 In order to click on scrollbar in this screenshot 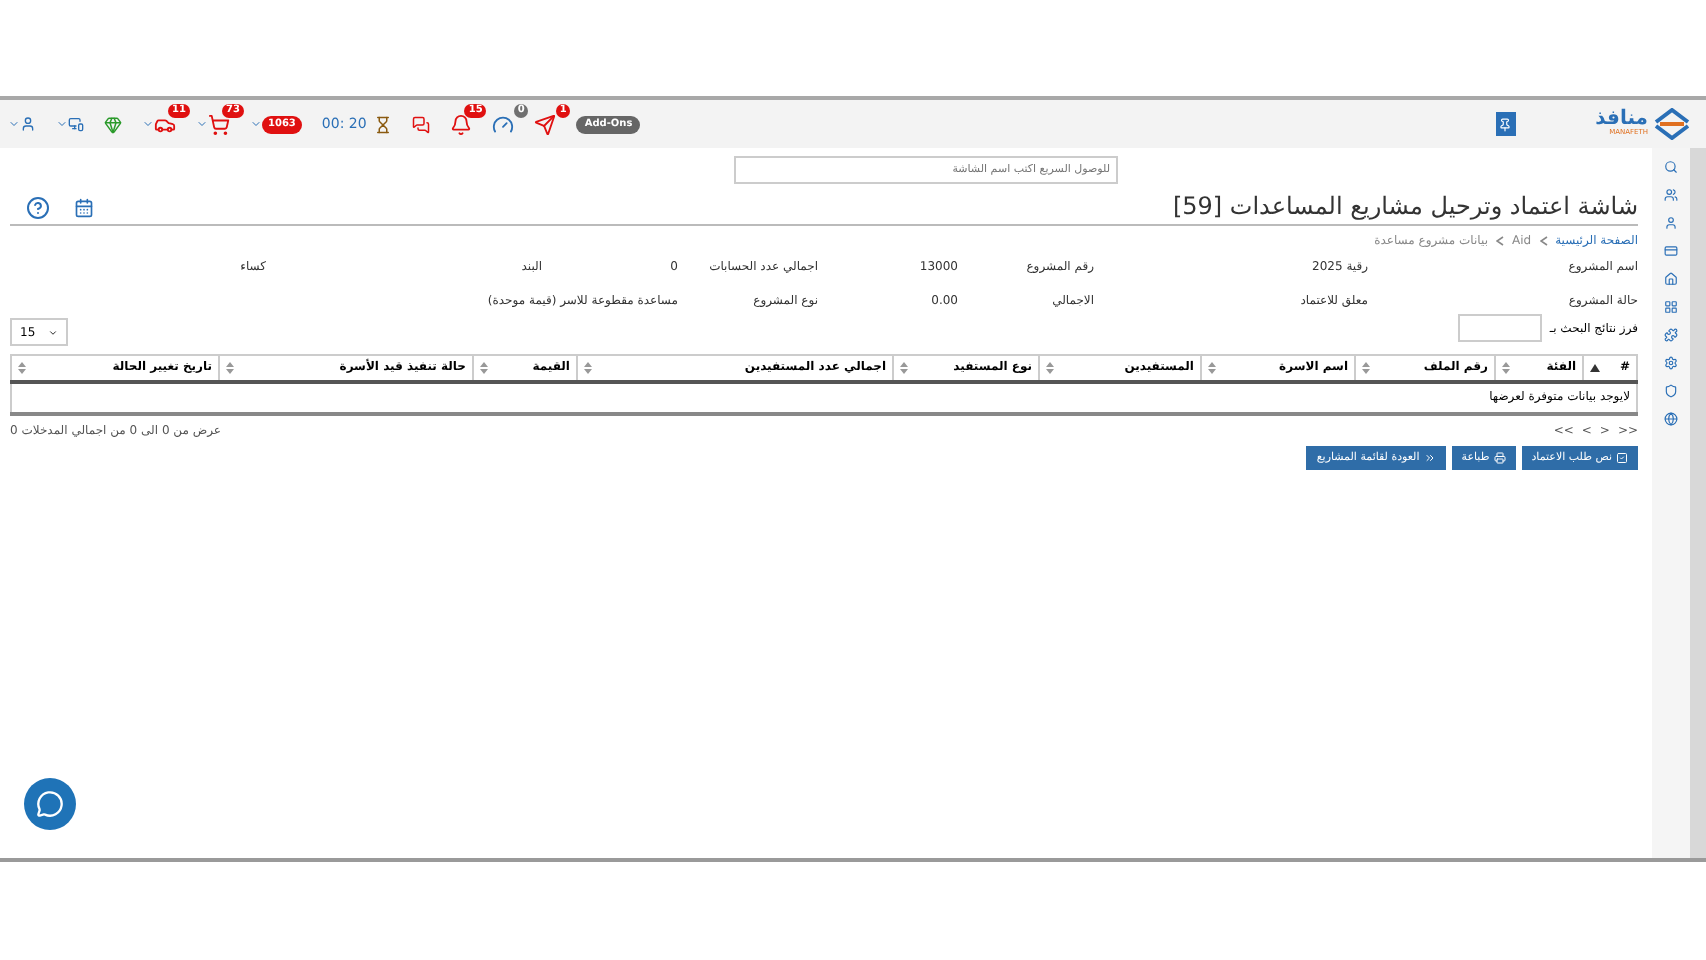, I will do `click(1698, 503)`.